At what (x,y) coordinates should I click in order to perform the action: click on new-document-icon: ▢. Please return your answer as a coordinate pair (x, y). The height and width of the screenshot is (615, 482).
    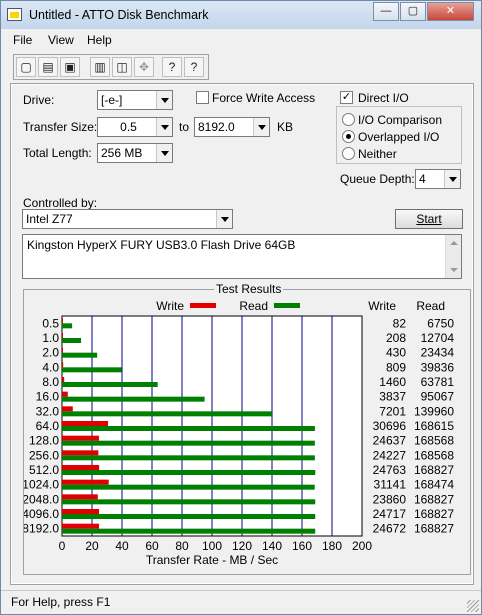
    Looking at the image, I should click on (26, 67).